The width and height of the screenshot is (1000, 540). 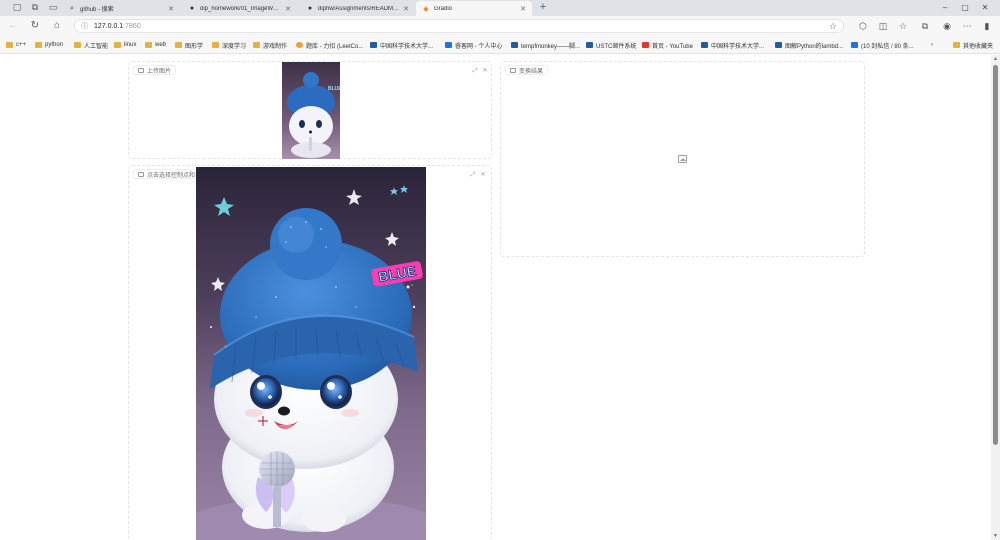 What do you see at coordinates (132, 26) in the screenshot?
I see `address-port: :7860` at bounding box center [132, 26].